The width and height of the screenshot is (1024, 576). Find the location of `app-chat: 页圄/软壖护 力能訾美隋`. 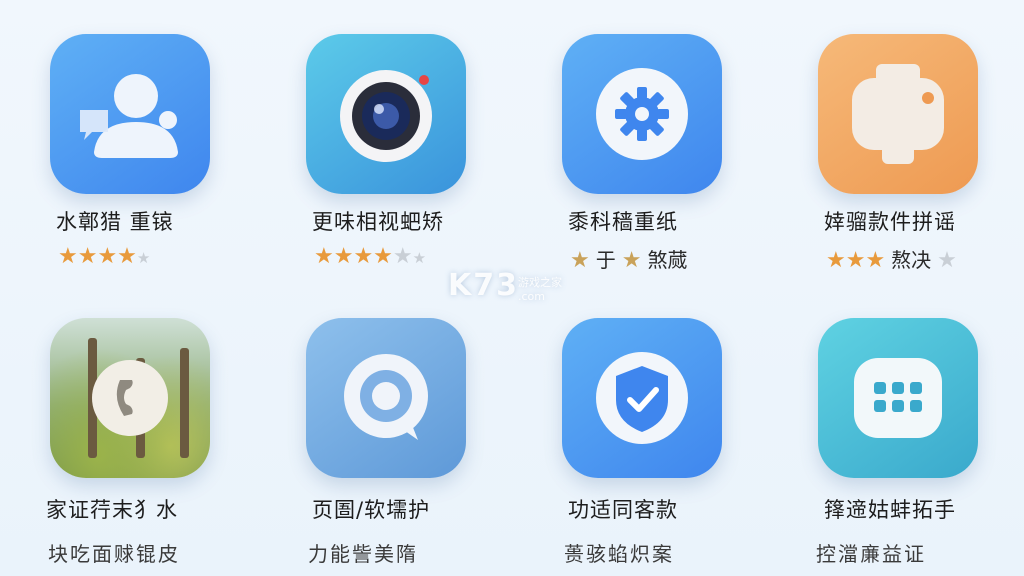

app-chat: 页圄/软壖护 力能訾美隋 is located at coordinates (376, 423).